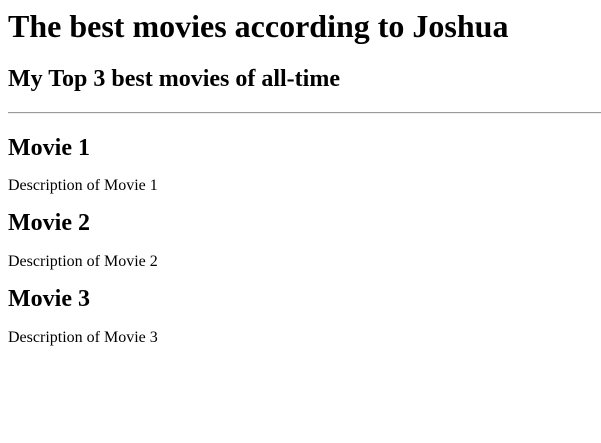 Image resolution: width=601 pixels, height=443 pixels. I want to click on movie-item: Movie 3 Description of Movie 3, so click(304, 316).